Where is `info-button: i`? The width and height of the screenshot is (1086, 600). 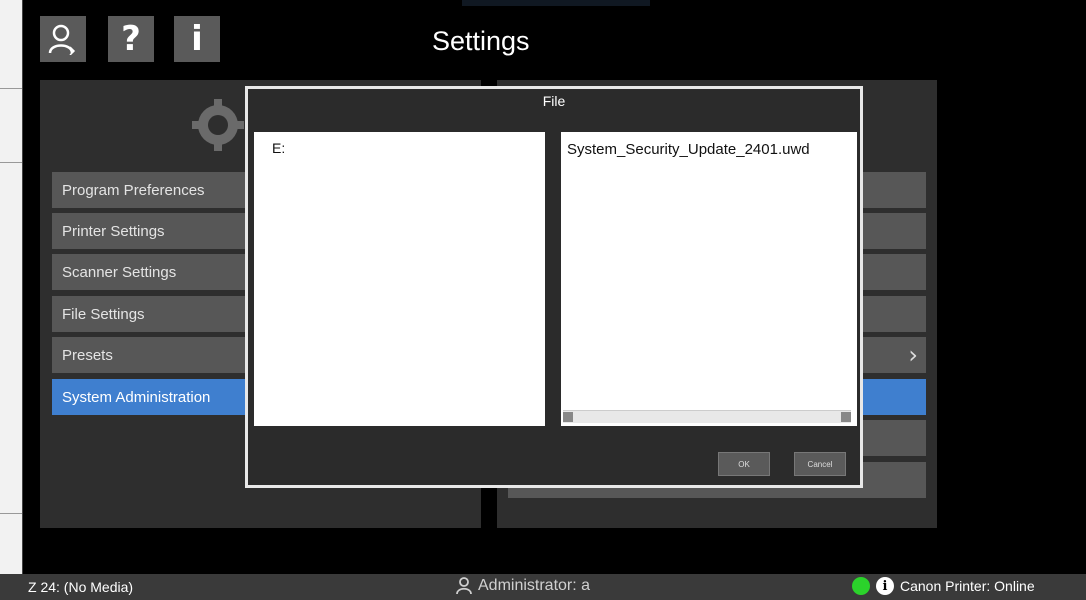
info-button: i is located at coordinates (197, 39).